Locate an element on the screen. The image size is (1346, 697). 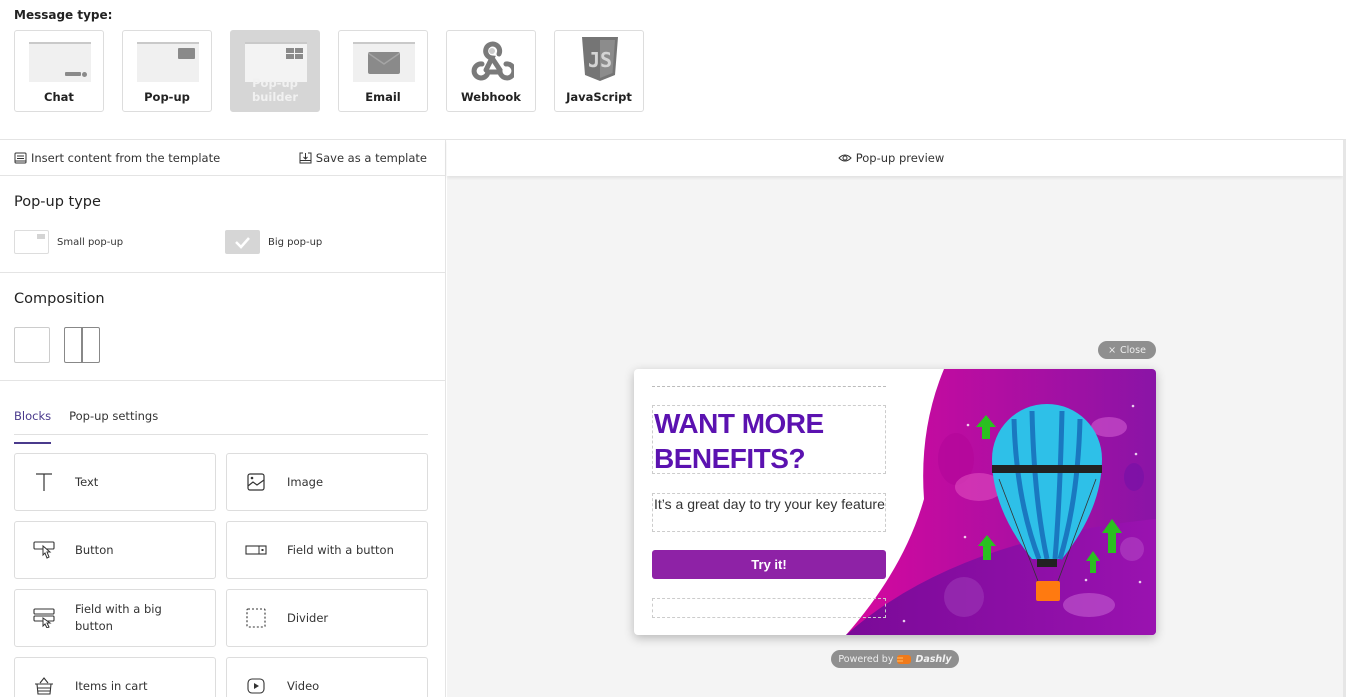
top-divider is located at coordinates (769, 386).